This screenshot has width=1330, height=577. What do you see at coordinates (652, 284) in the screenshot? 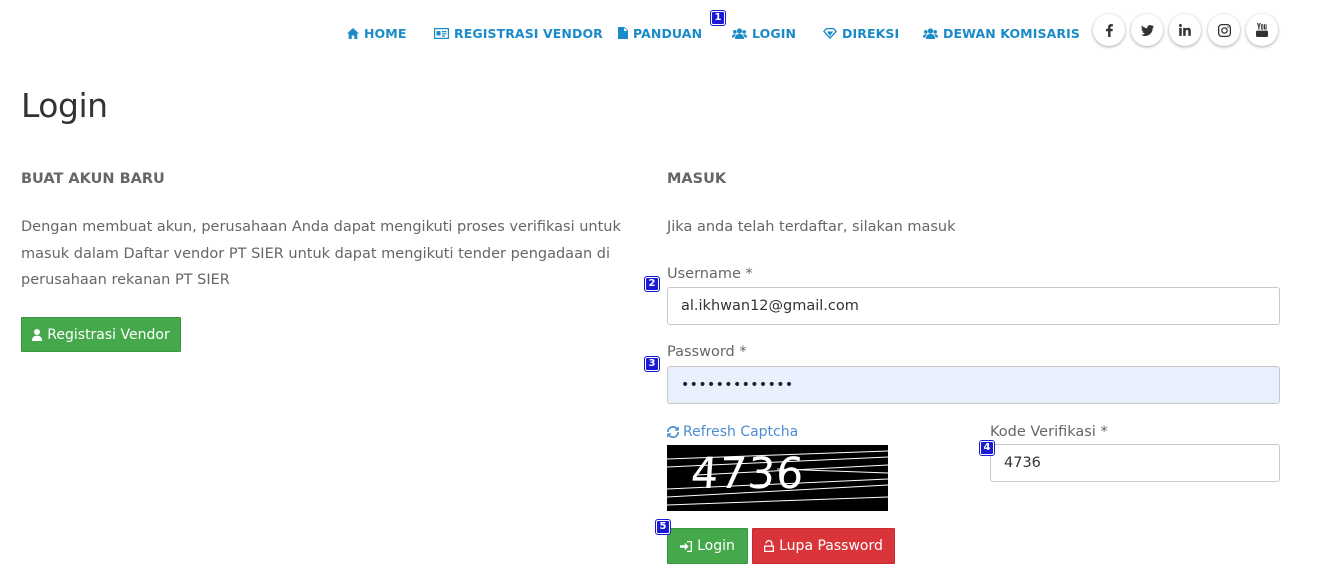
I see `annotation-badge-2: 2` at bounding box center [652, 284].